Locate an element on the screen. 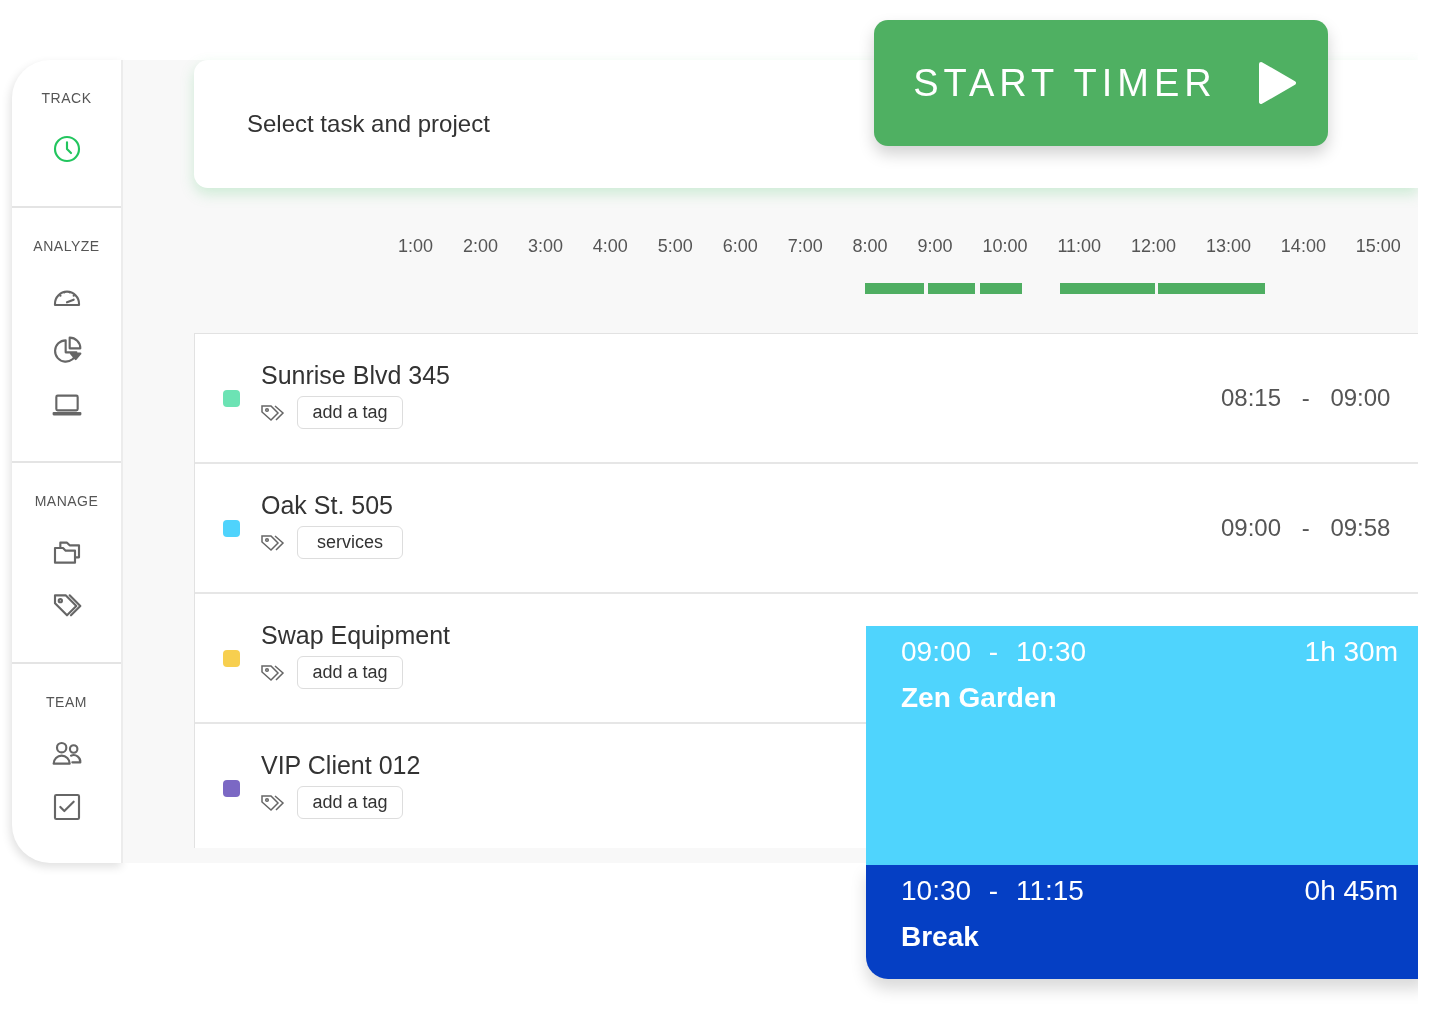 The height and width of the screenshot is (1016, 1446). tag-button: services is located at coordinates (350, 542).